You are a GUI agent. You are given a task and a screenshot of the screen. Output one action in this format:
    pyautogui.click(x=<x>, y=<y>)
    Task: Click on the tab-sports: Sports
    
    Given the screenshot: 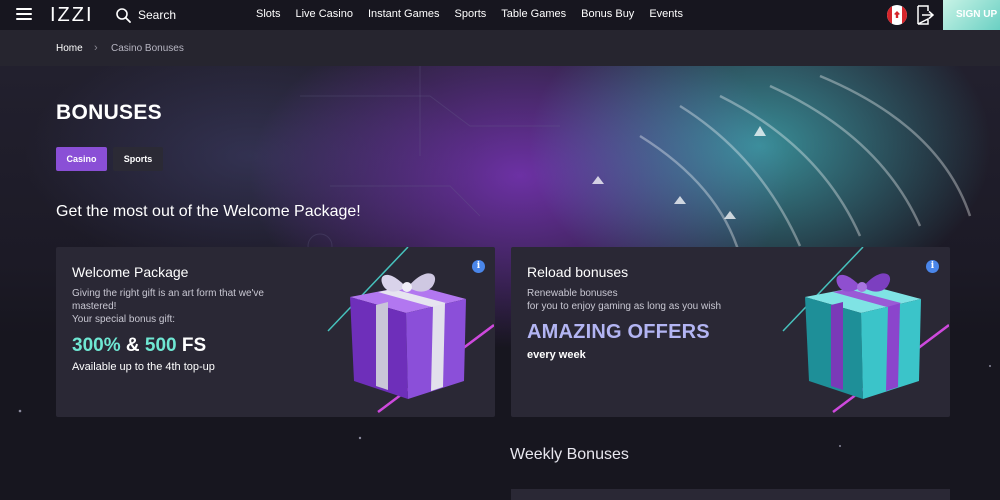 What is the action you would take?
    pyautogui.click(x=138, y=159)
    